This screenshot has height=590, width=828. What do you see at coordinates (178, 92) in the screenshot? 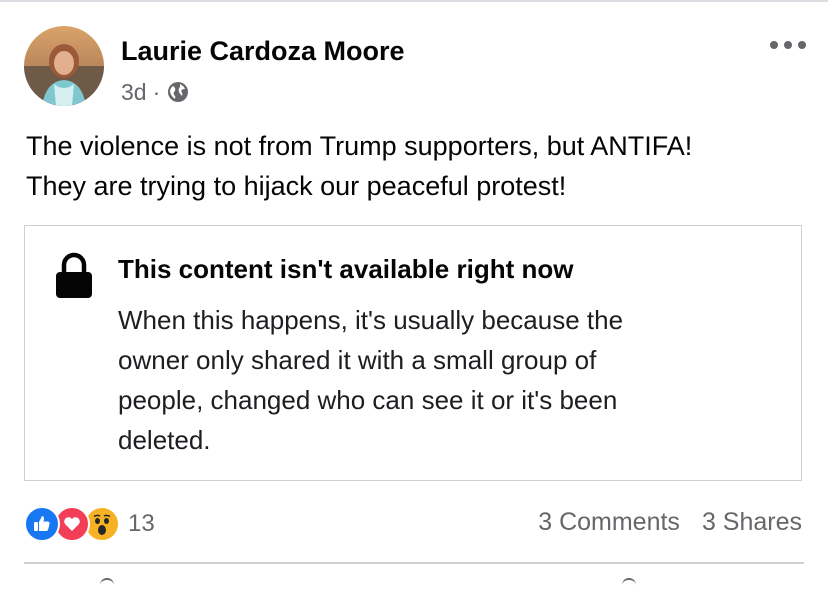
I see `globe-icon` at bounding box center [178, 92].